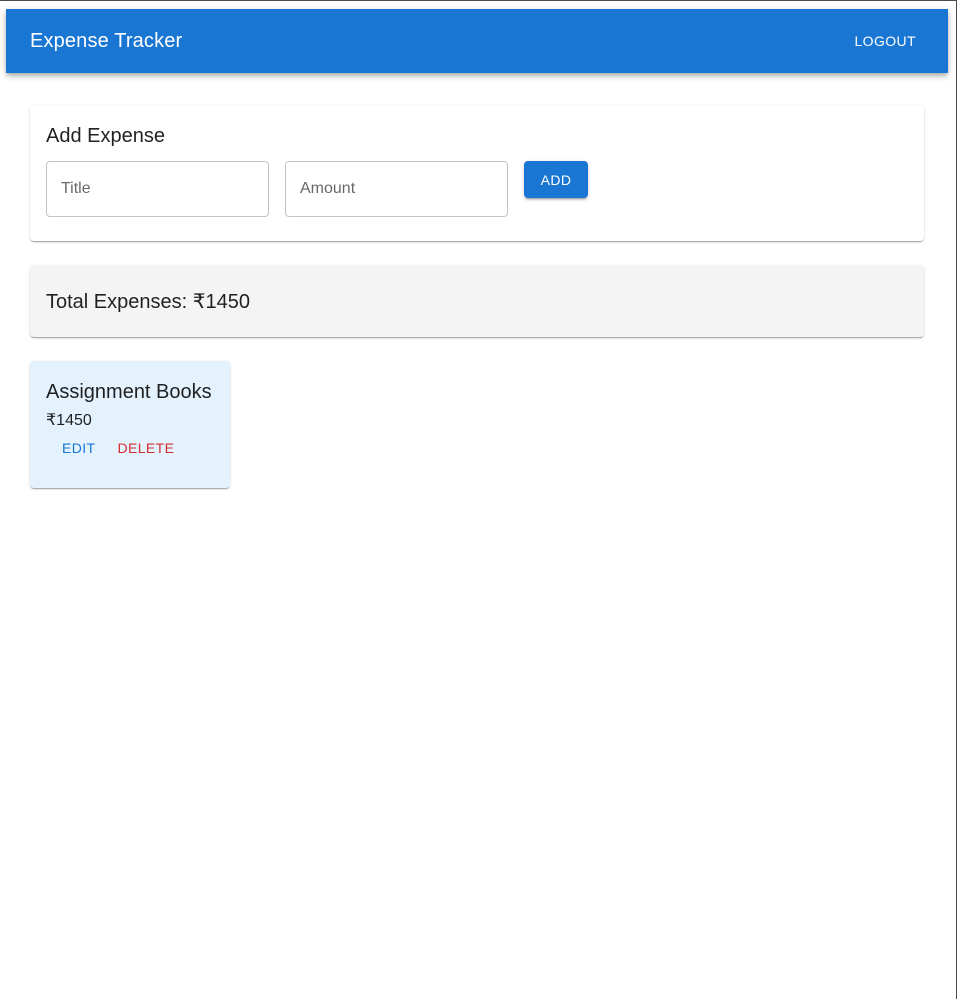  I want to click on title-input, so click(157, 189).